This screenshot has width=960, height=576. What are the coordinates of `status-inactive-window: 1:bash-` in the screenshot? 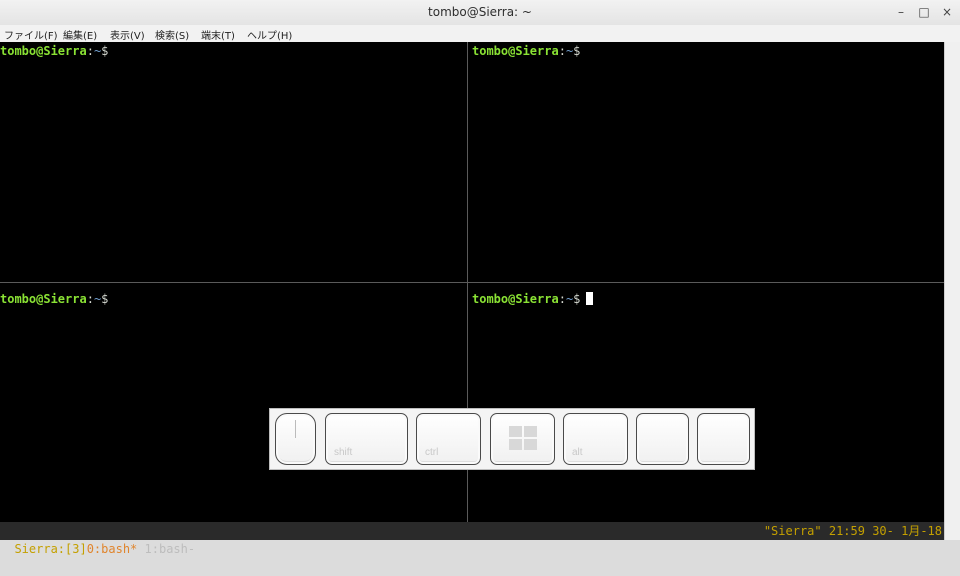 It's located at (170, 549).